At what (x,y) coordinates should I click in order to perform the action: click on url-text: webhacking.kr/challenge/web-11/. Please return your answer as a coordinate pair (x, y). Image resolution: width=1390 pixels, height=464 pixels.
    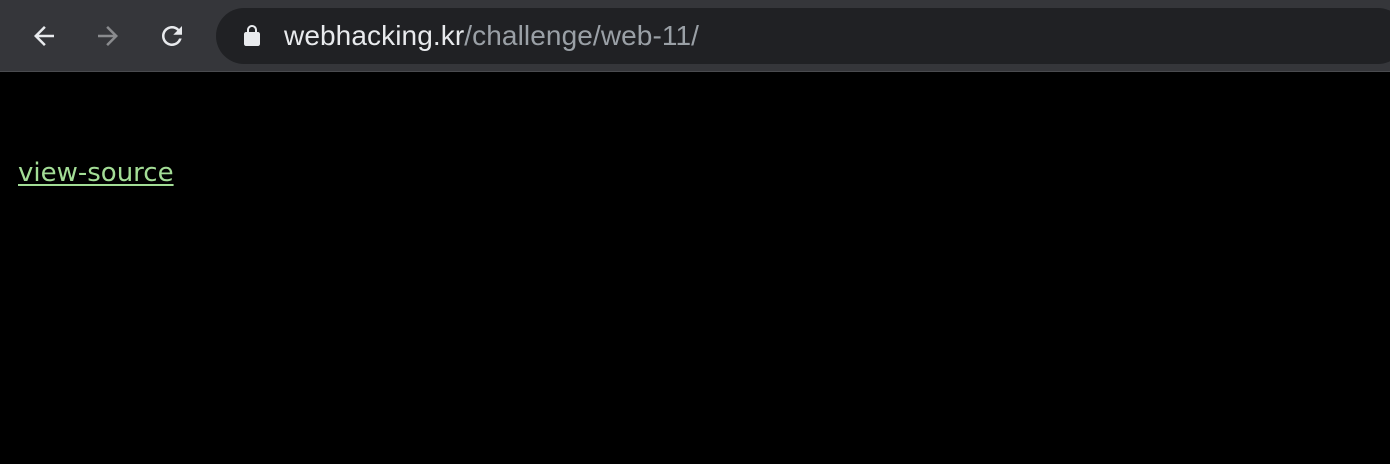
    Looking at the image, I should click on (491, 36).